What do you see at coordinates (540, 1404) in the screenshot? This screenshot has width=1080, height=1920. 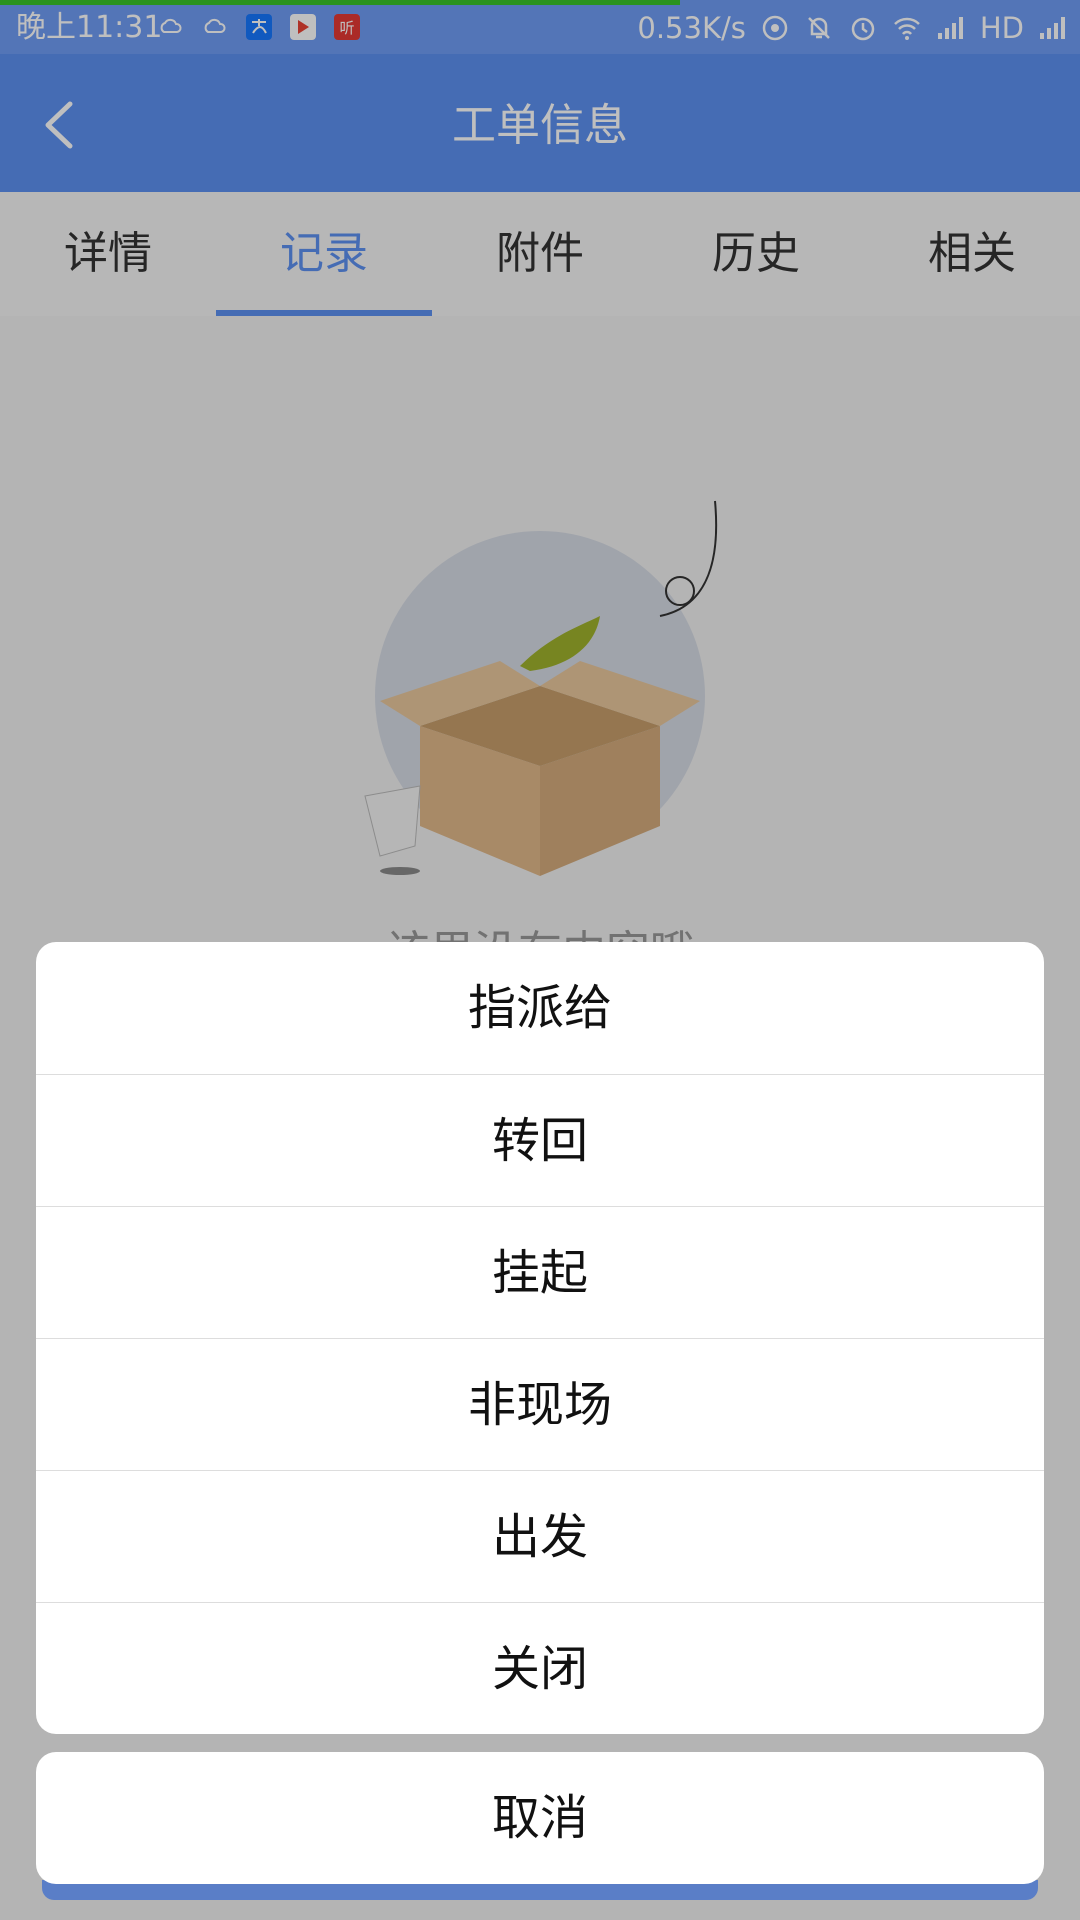 I see `off-site-option: 非现场` at bounding box center [540, 1404].